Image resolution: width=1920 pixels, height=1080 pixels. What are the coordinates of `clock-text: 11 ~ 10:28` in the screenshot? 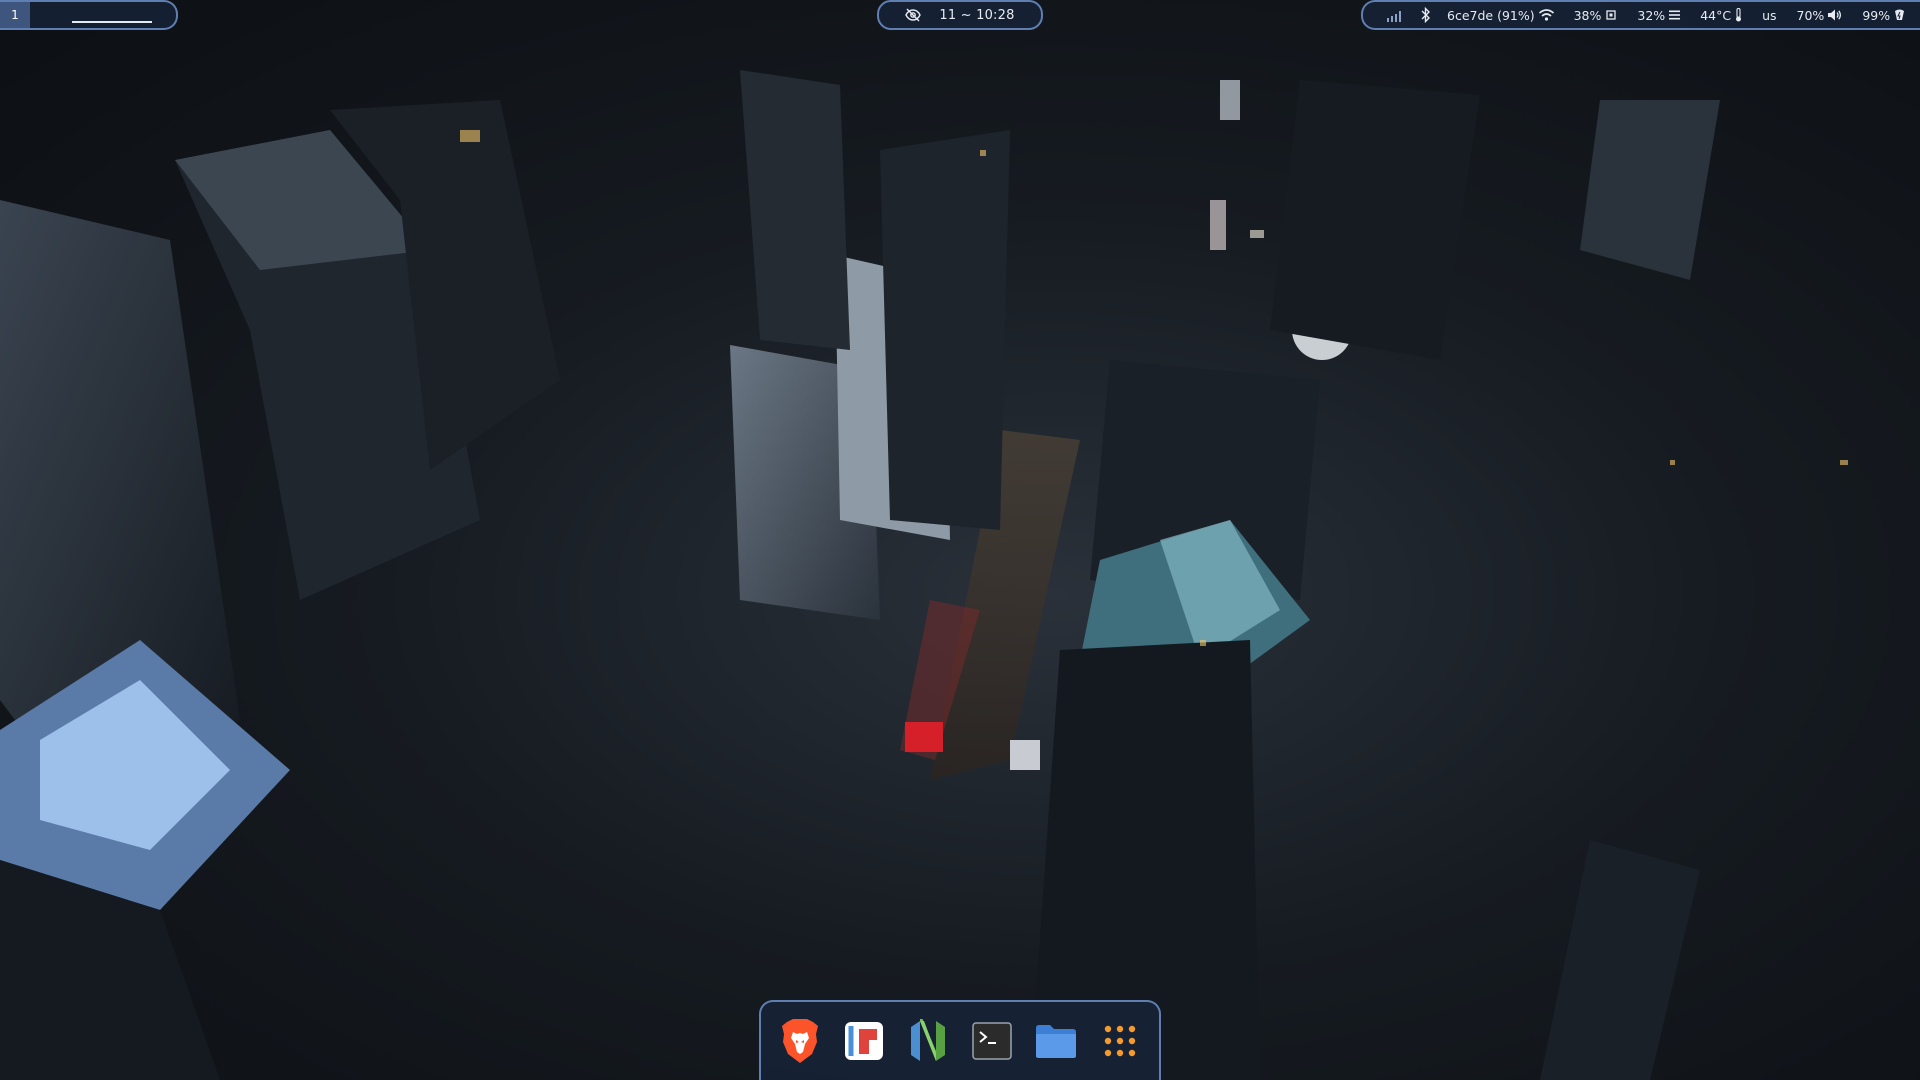 It's located at (977, 15).